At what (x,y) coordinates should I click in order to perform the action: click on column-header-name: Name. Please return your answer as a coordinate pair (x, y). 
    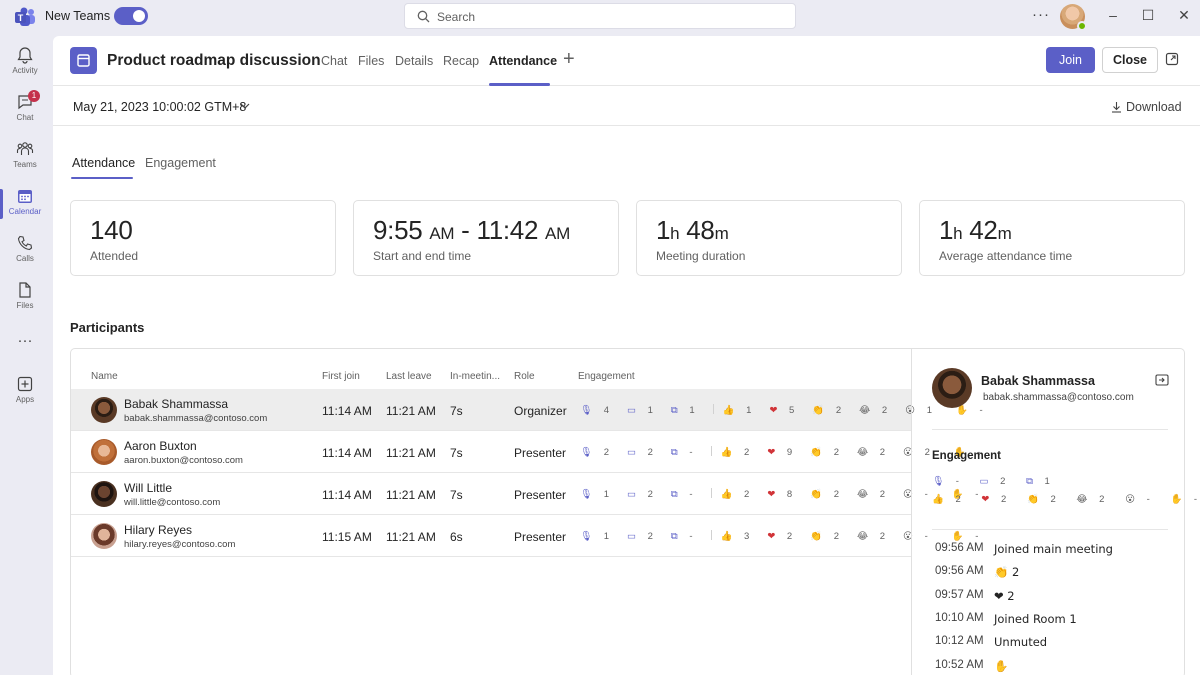
    Looking at the image, I should click on (104, 376).